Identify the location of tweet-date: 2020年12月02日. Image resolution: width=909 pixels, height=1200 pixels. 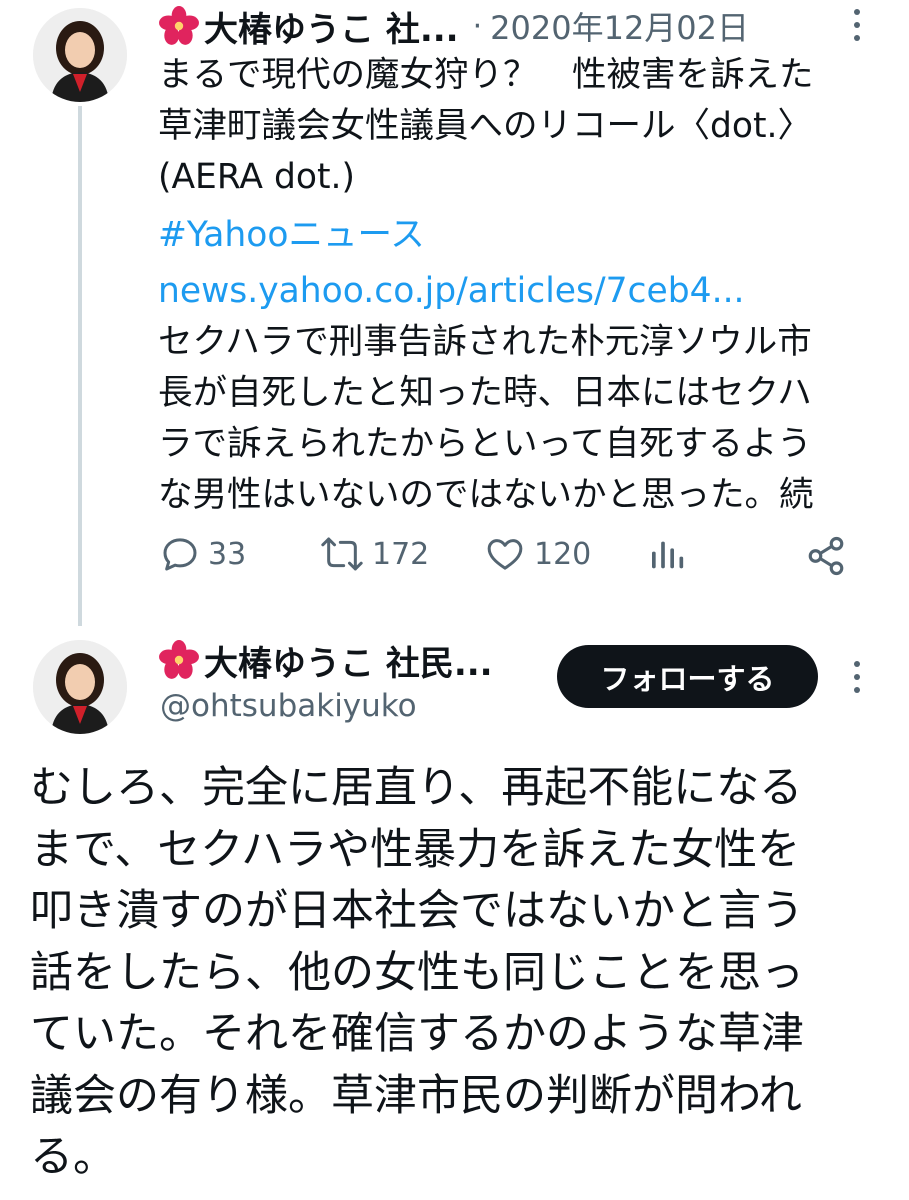
(619, 26).